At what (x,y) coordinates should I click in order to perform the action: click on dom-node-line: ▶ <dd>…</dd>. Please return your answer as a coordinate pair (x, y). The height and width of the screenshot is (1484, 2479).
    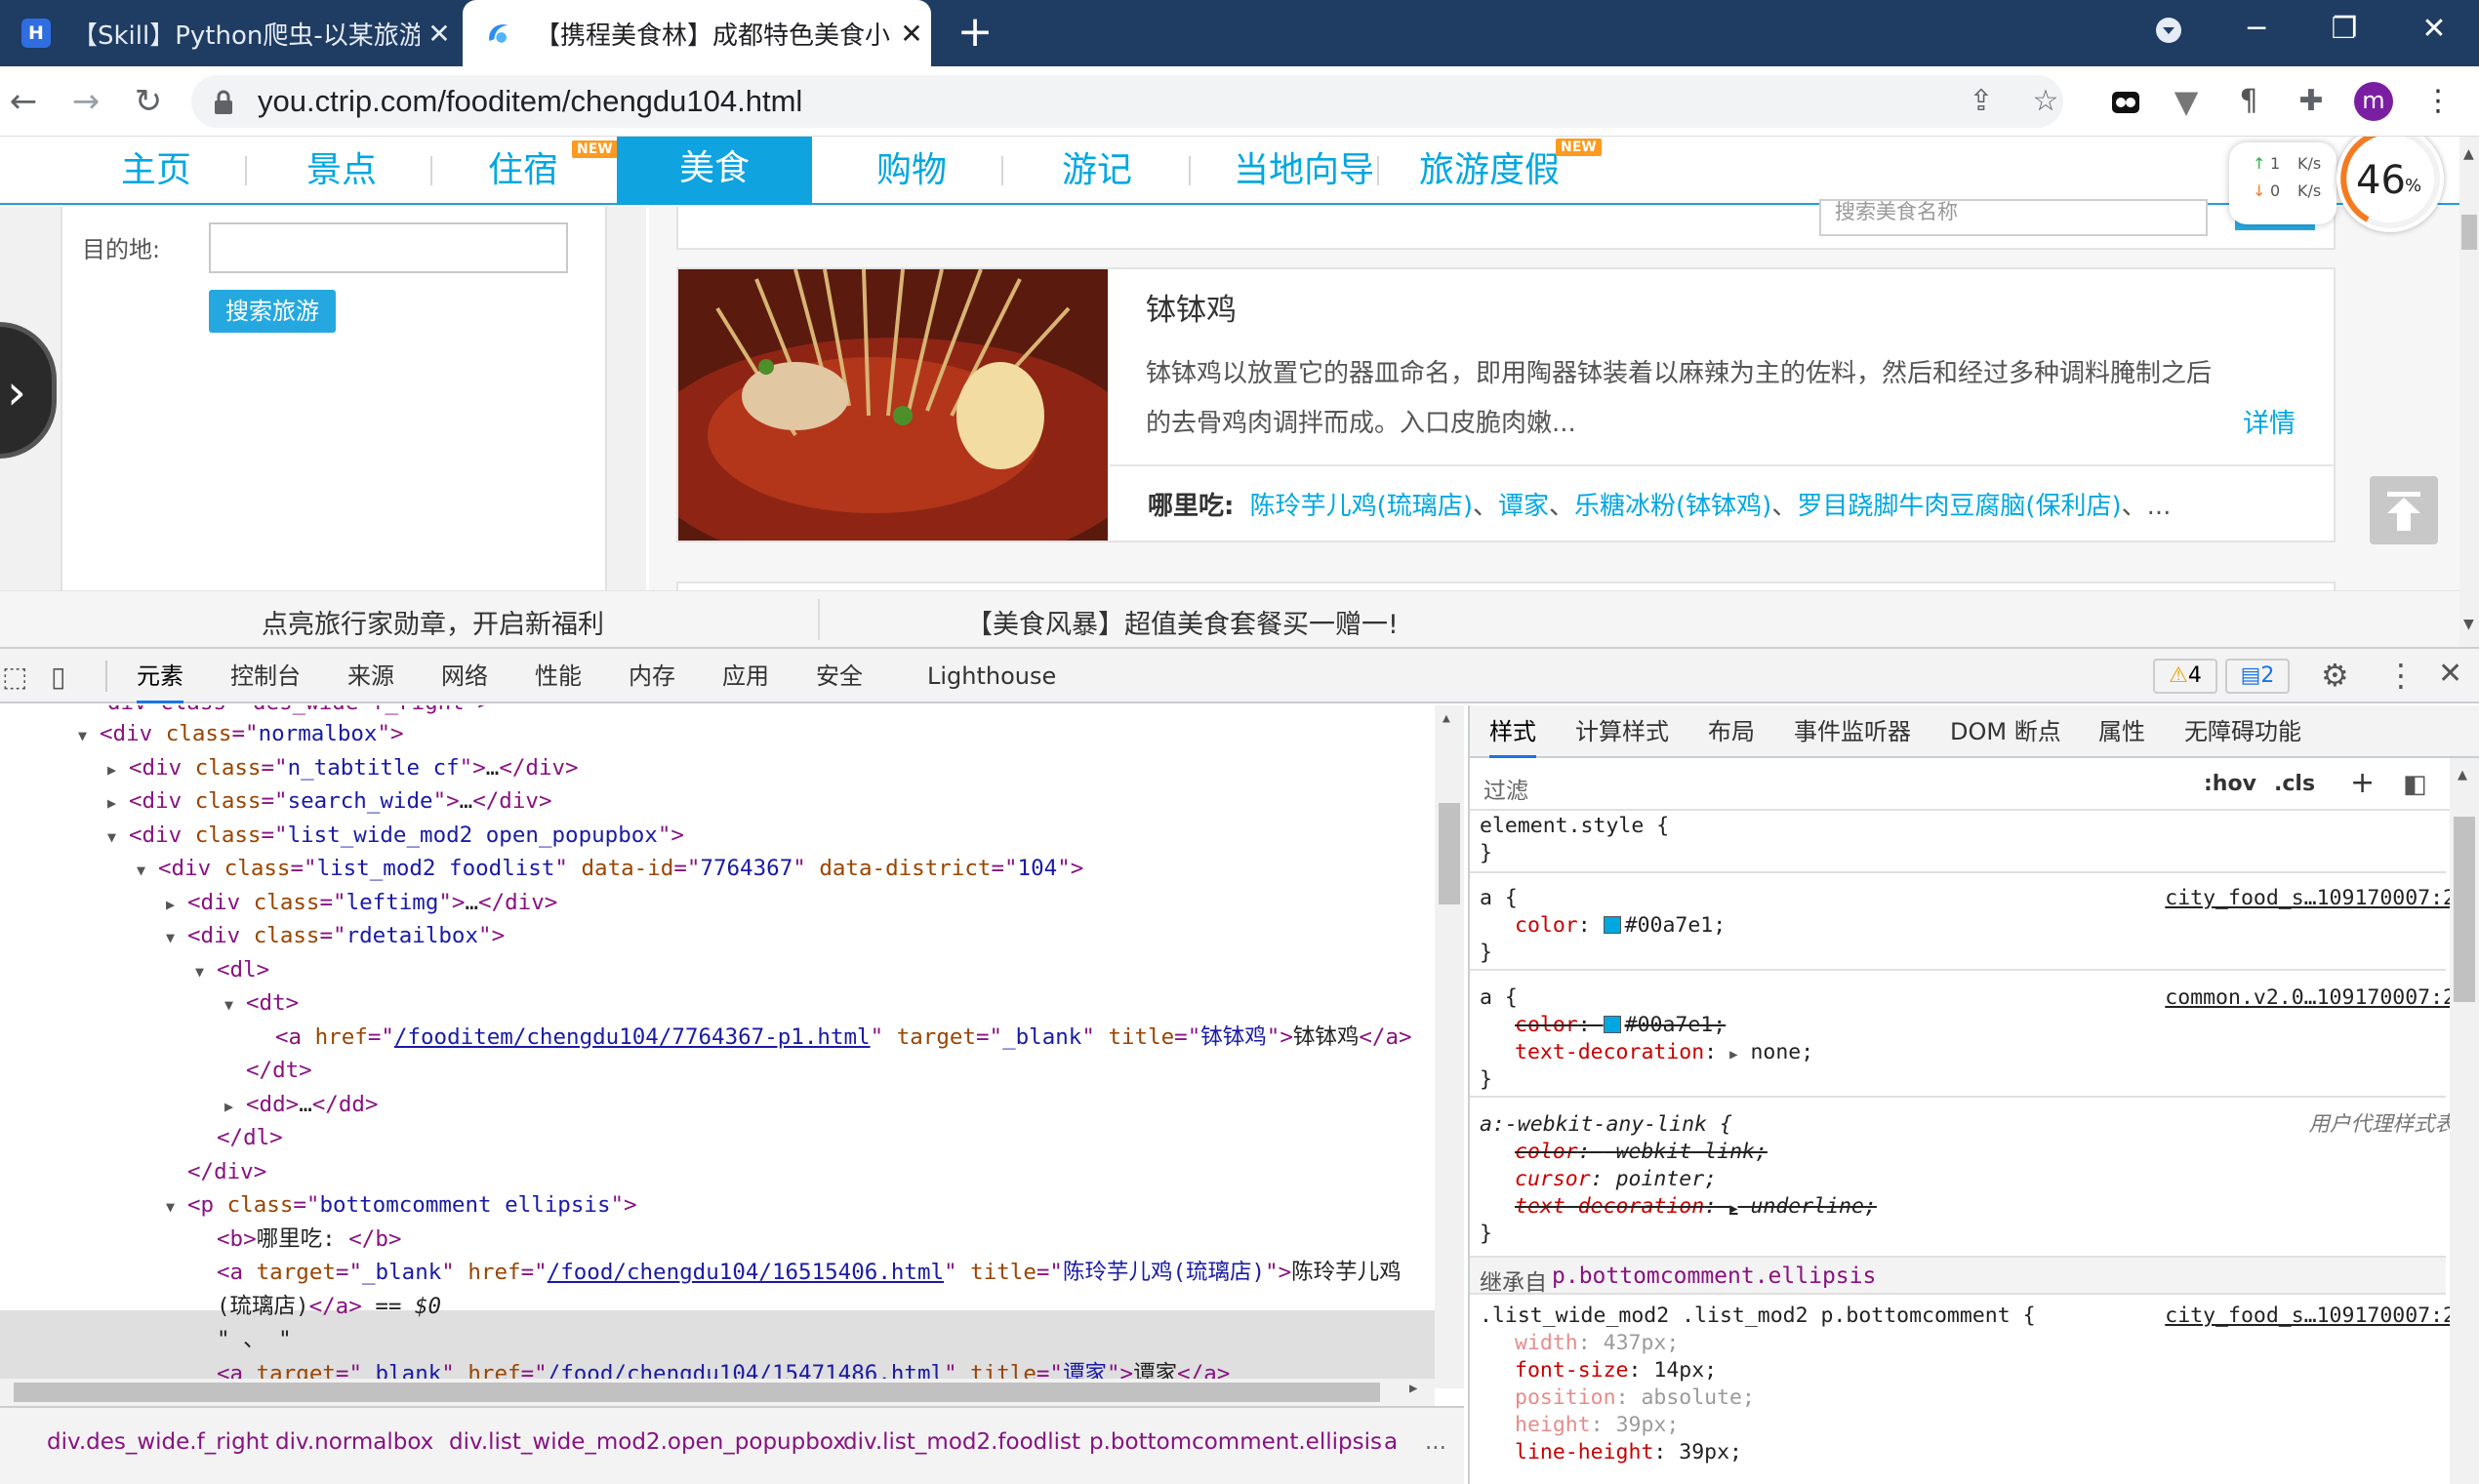
    Looking at the image, I should click on (301, 1104).